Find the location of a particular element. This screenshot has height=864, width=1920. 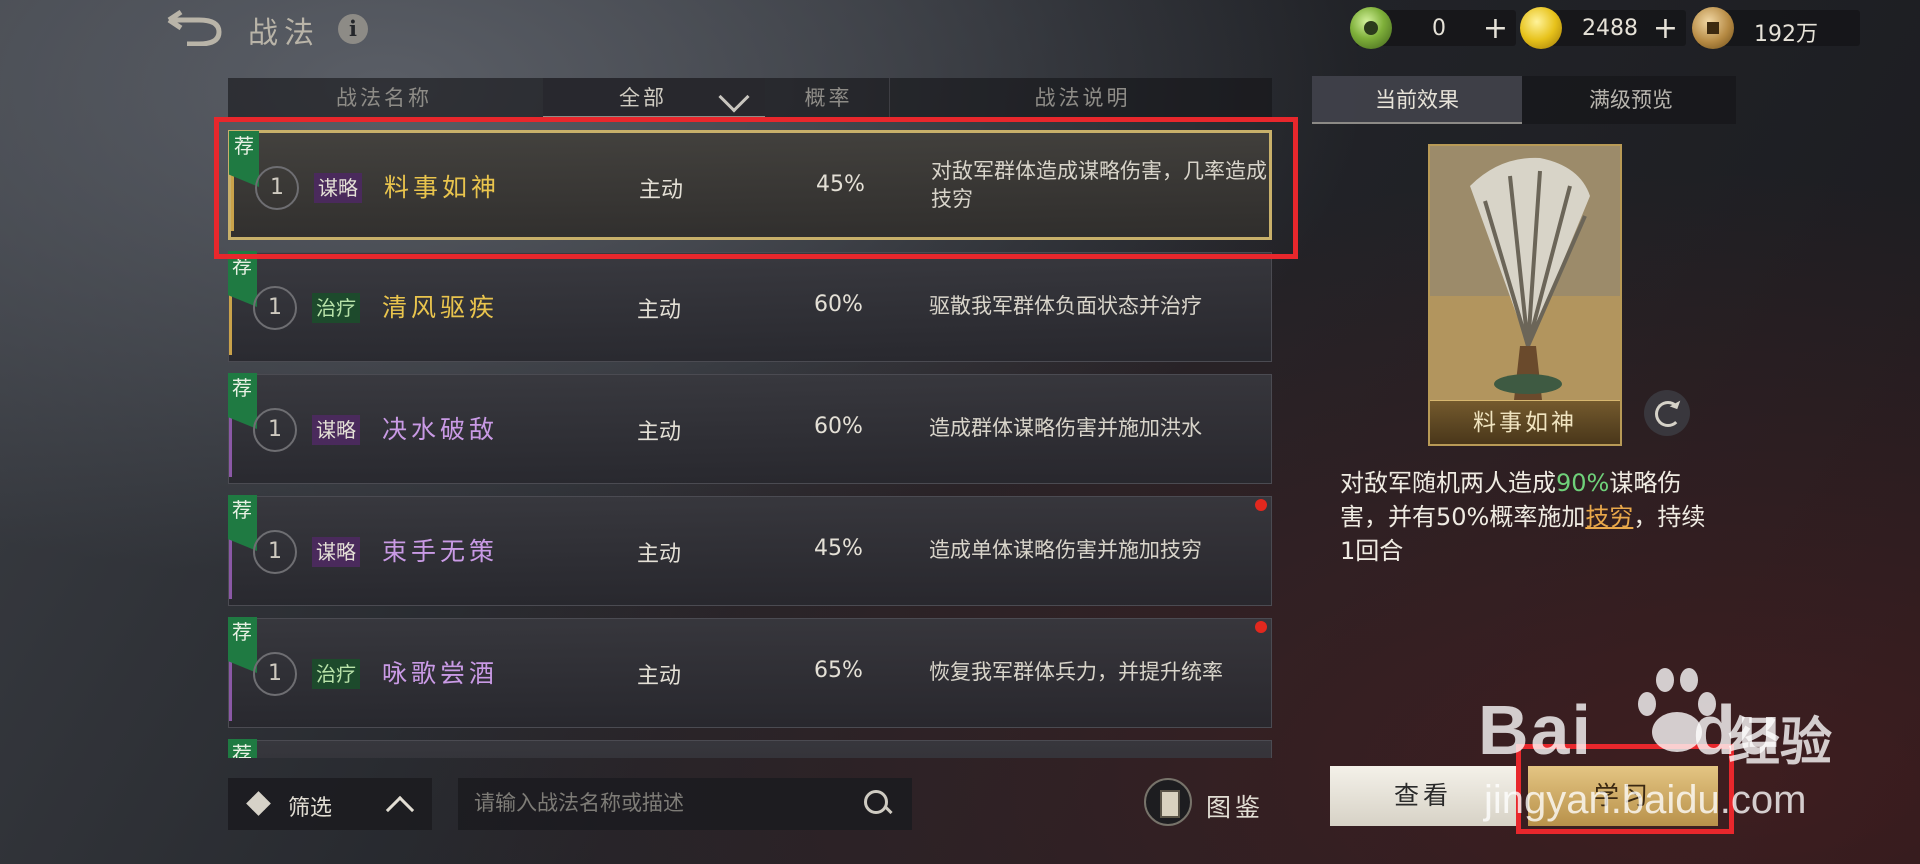

add-gold-button: + is located at coordinates (1665, 28).